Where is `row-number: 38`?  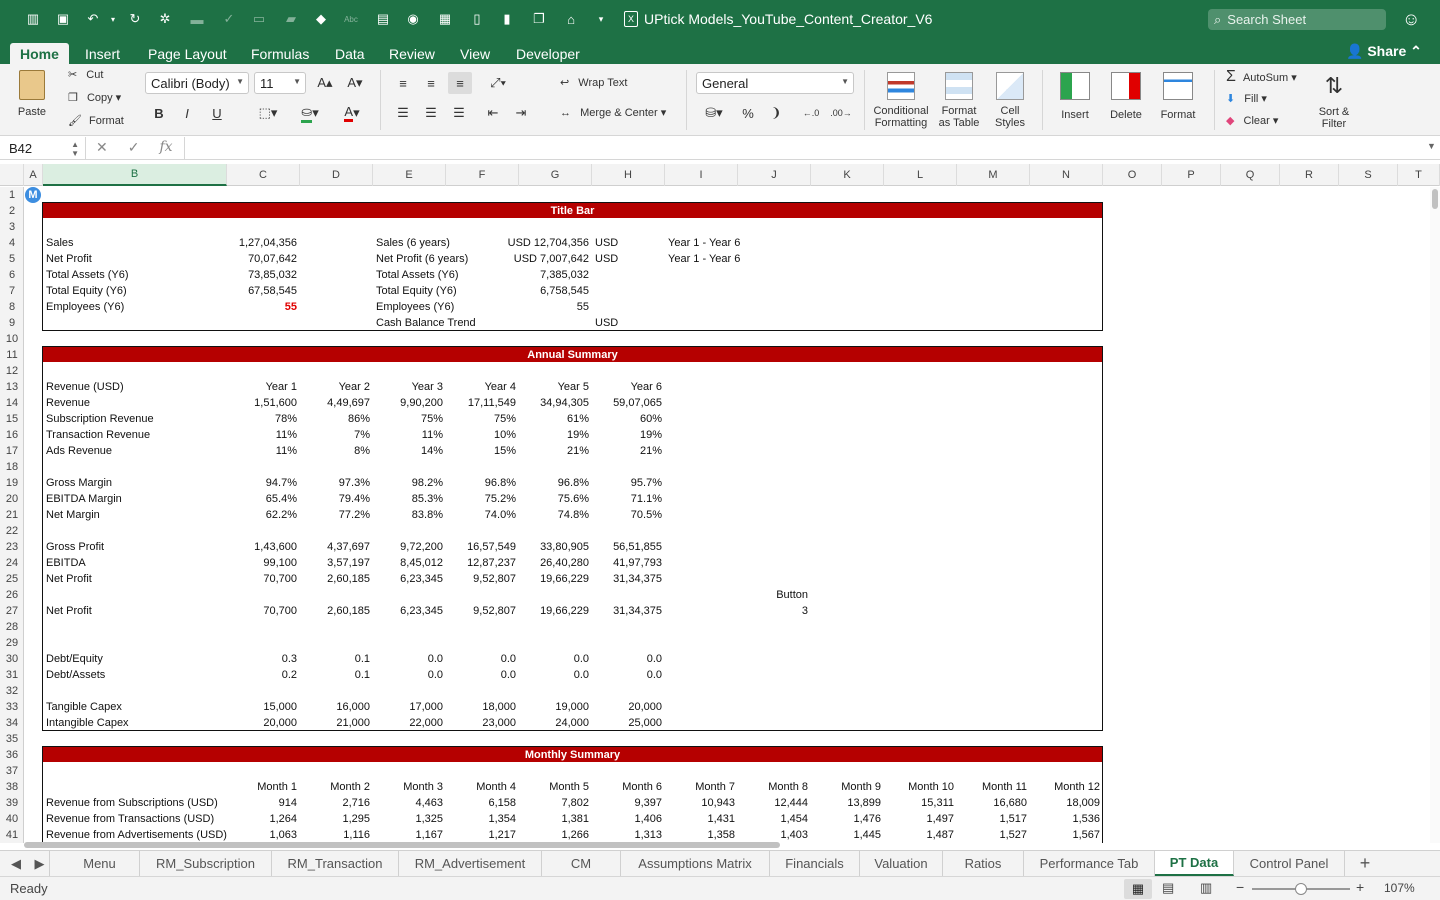 row-number: 38 is located at coordinates (12, 787).